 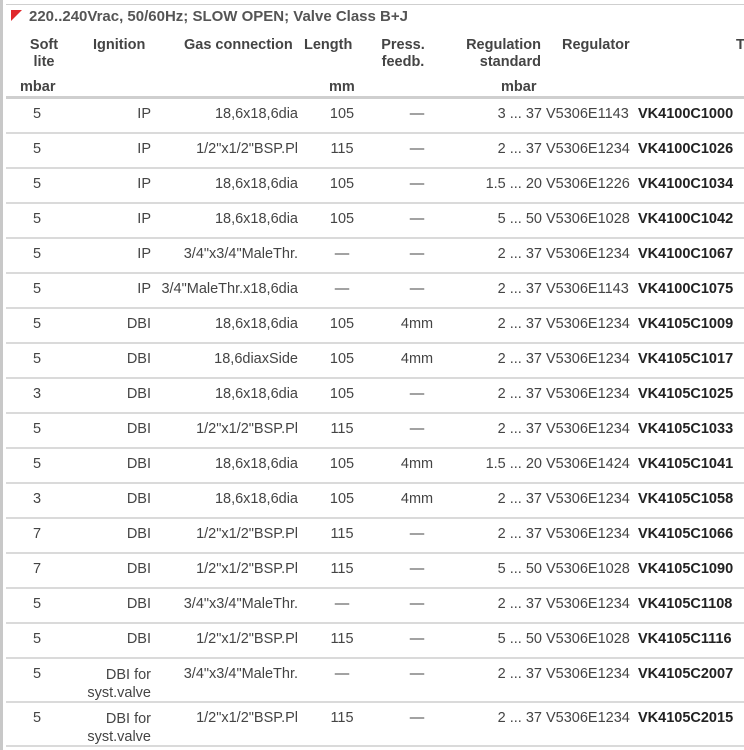 What do you see at coordinates (342, 87) in the screenshot?
I see `unit-length: mm` at bounding box center [342, 87].